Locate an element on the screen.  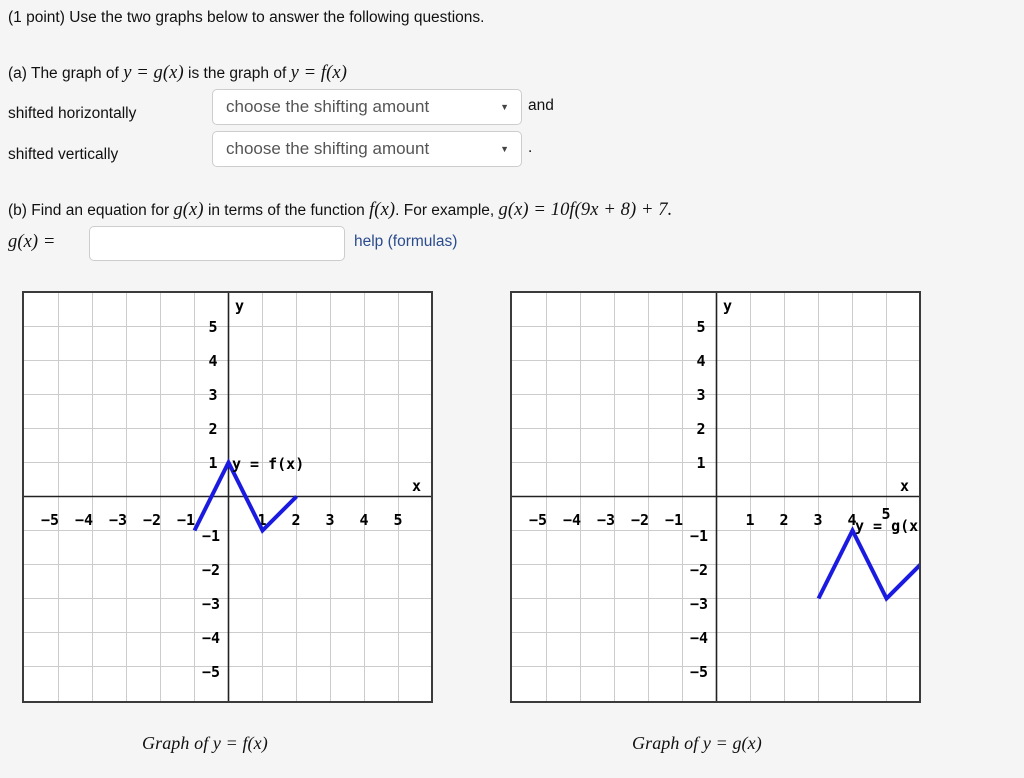
answer-input is located at coordinates (217, 243).